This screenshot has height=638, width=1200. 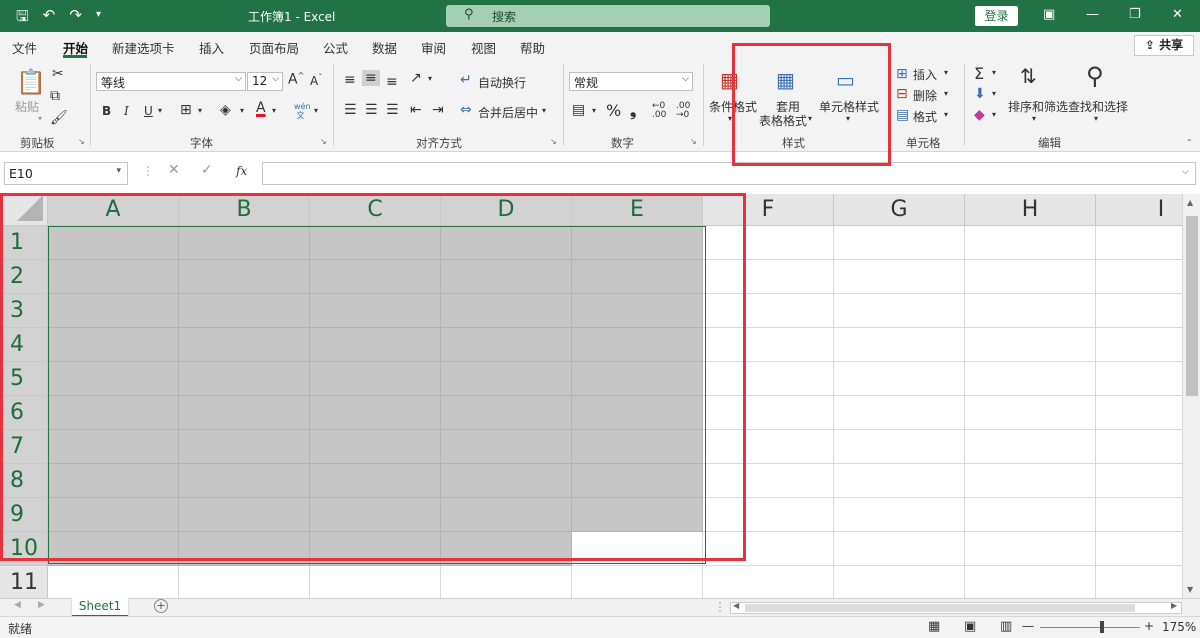 What do you see at coordinates (41, 605) in the screenshot?
I see `next-sheet-icon: ▶` at bounding box center [41, 605].